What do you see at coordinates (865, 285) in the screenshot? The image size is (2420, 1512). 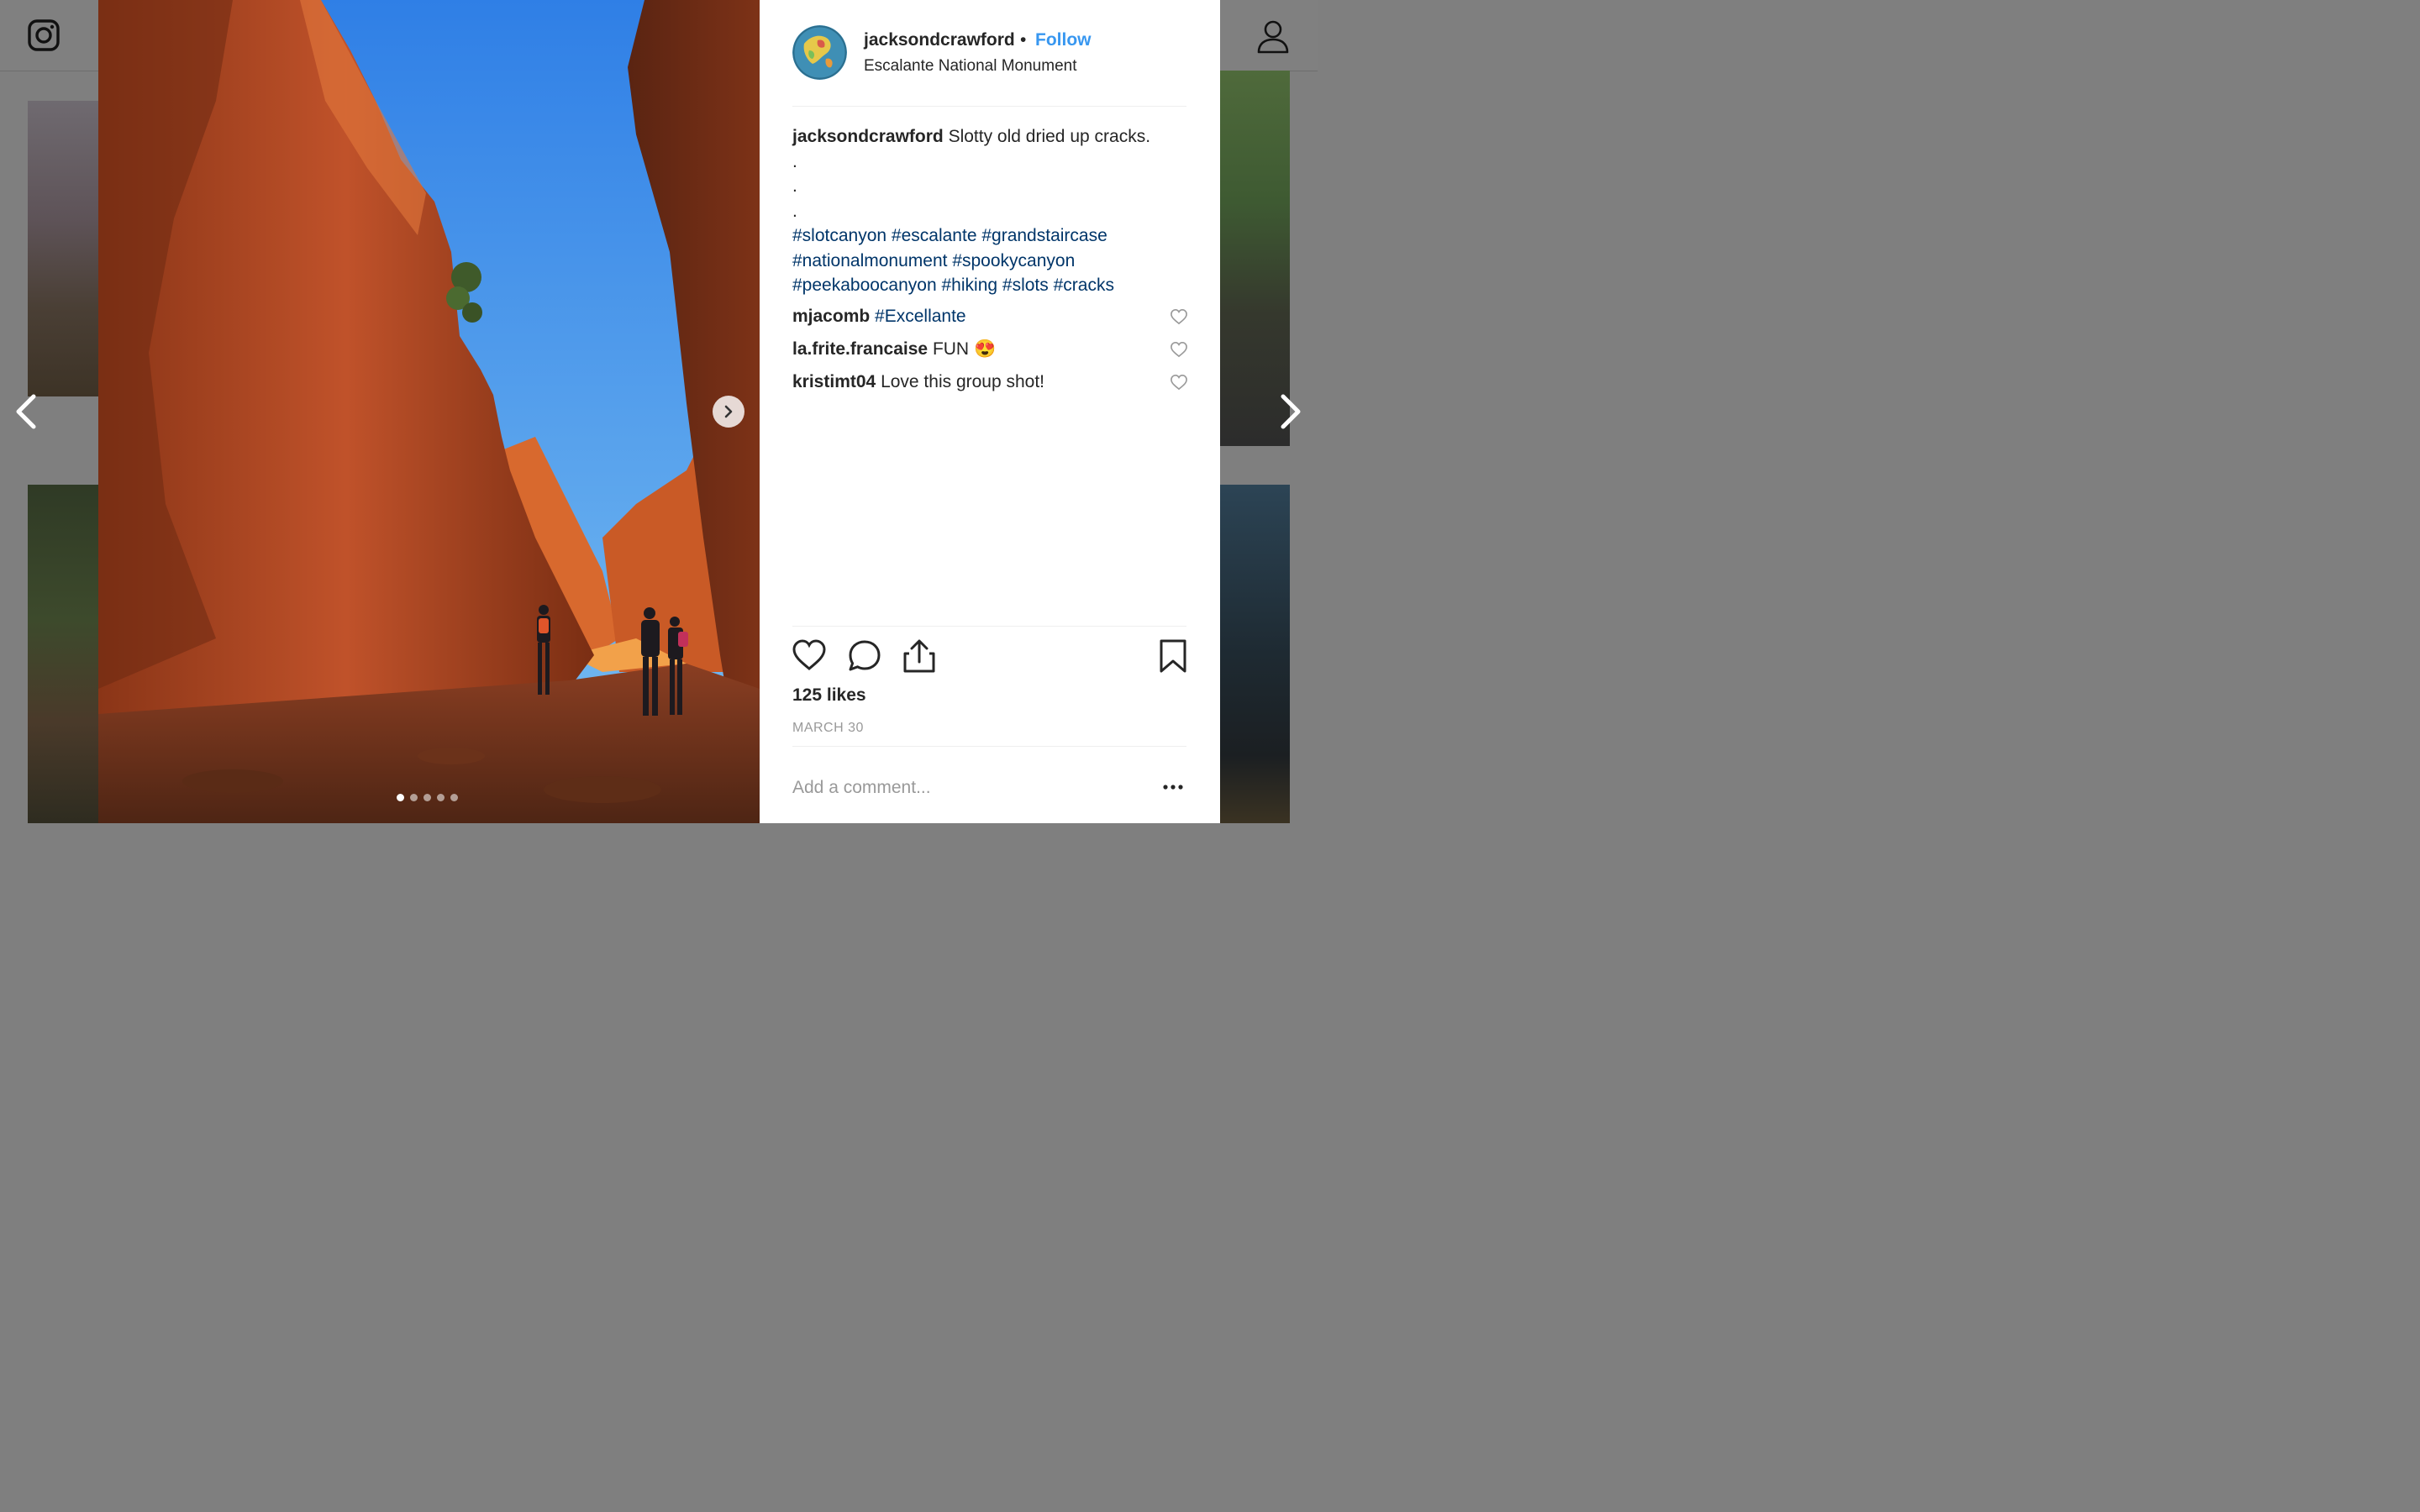 I see `hashtag-link: #peekaboocanyon` at bounding box center [865, 285].